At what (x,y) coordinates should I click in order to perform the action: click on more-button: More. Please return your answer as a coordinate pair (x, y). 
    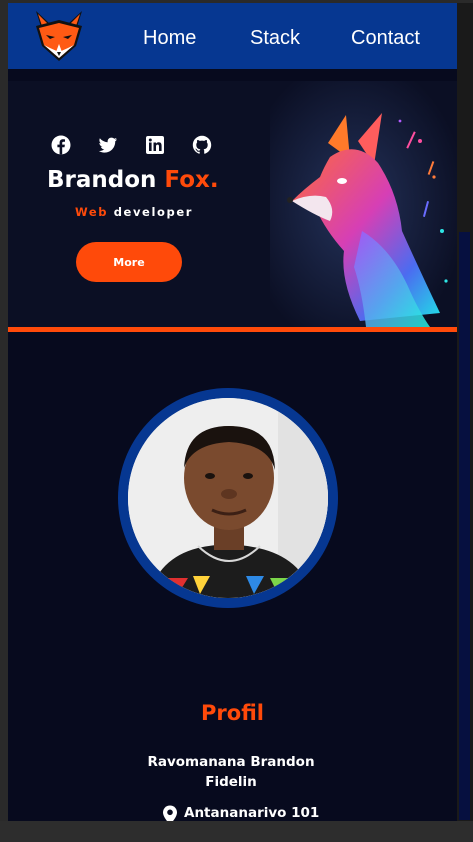
    Looking at the image, I should click on (129, 262).